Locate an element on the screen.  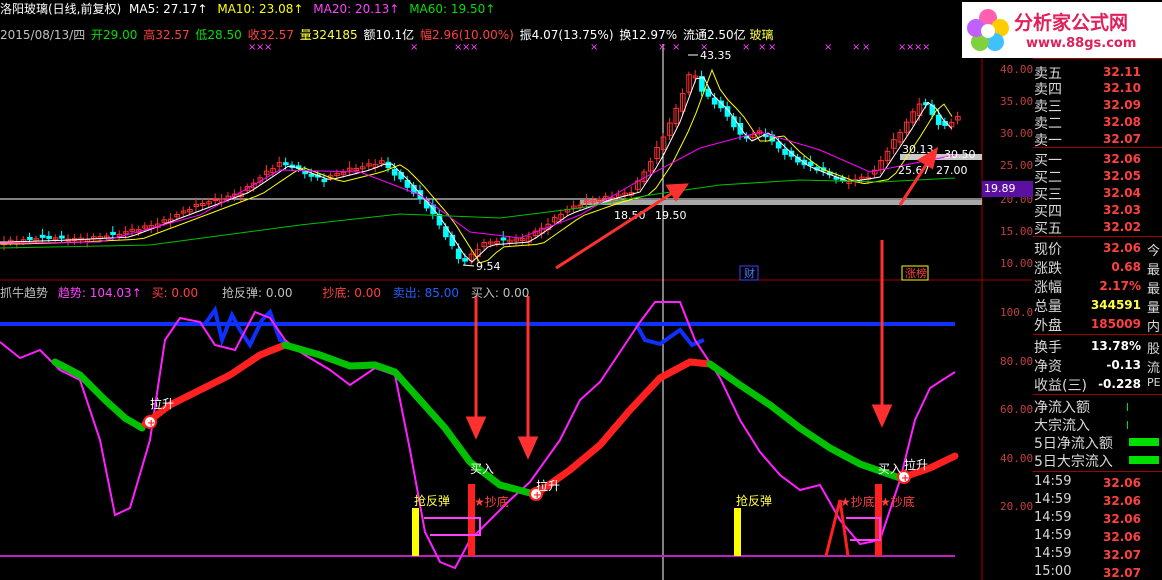
annotation-high: 43.35 is located at coordinates (716, 55).